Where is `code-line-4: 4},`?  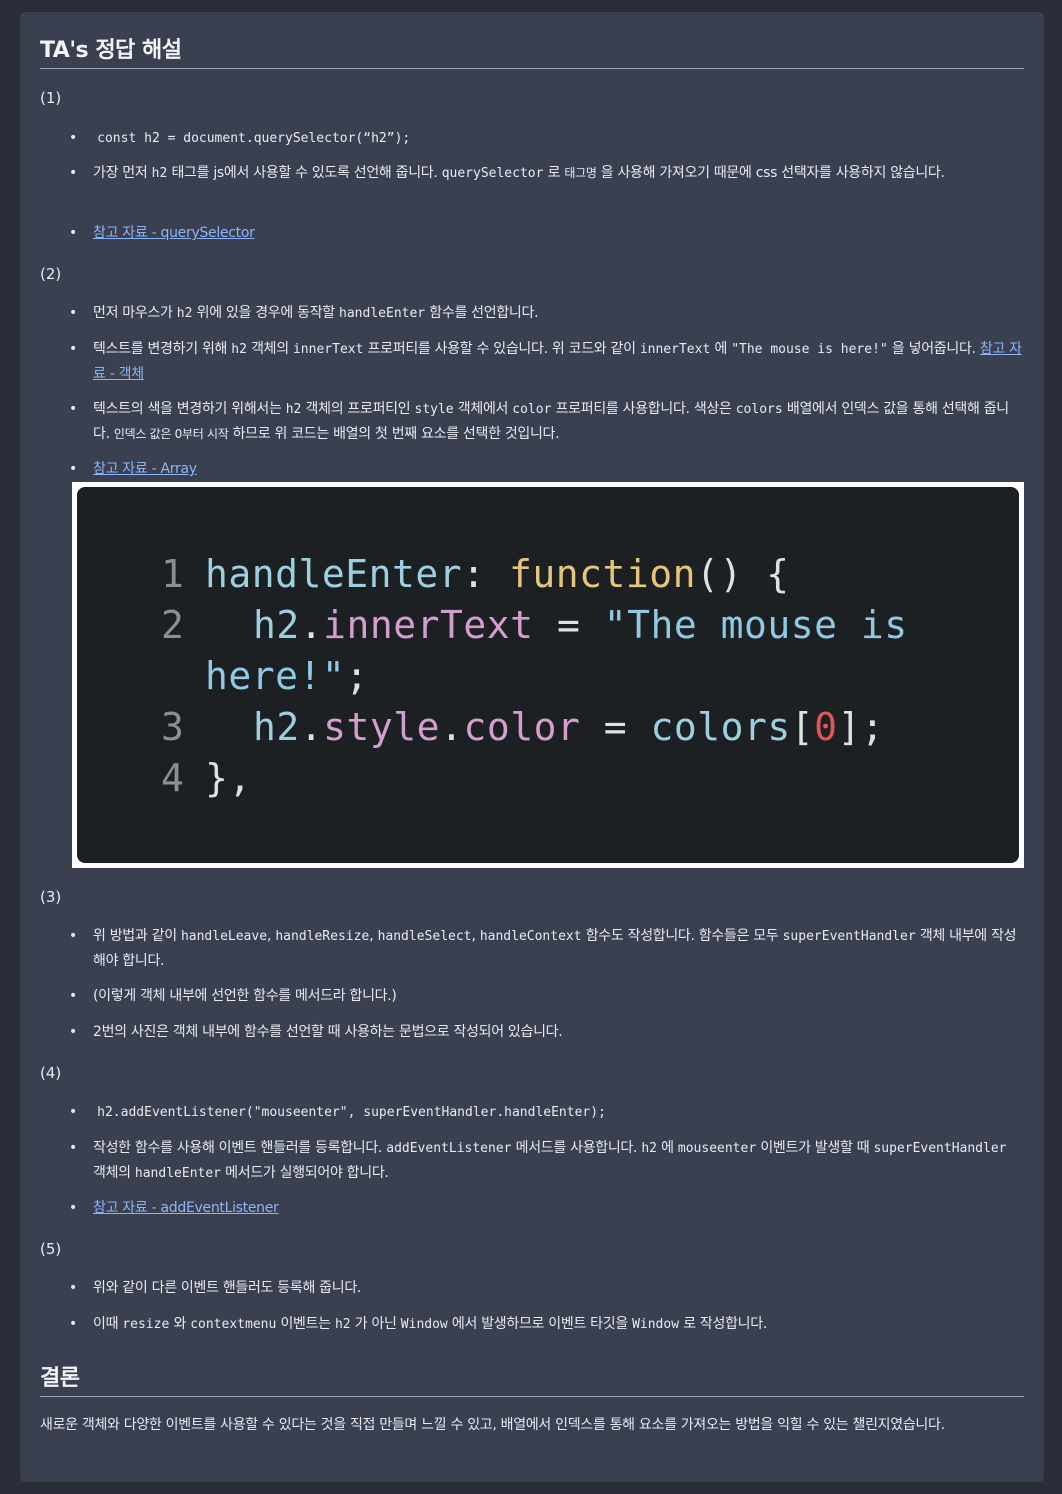
code-line-4: 4}, is located at coordinates (590, 778).